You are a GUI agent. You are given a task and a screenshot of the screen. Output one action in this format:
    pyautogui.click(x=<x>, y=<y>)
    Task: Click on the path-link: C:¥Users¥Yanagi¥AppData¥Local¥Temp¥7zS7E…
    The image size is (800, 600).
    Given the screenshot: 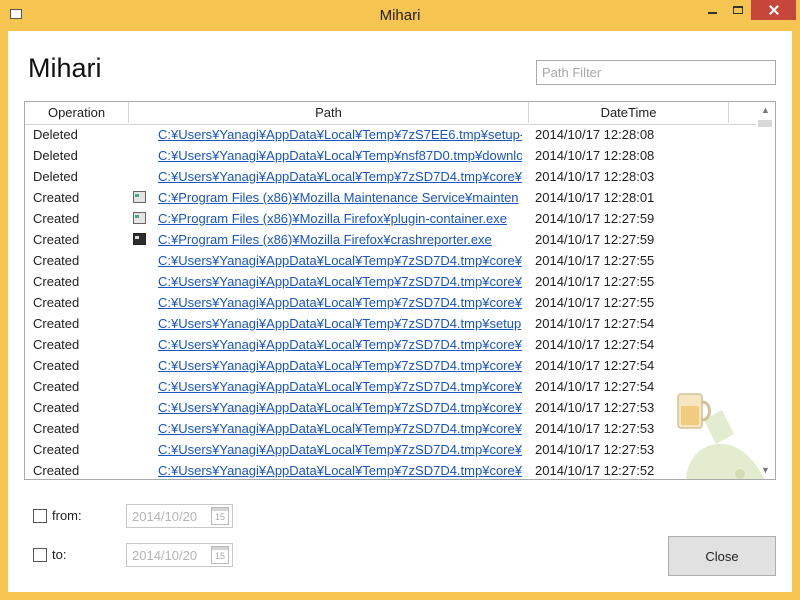 What is the action you would take?
    pyautogui.click(x=340, y=134)
    